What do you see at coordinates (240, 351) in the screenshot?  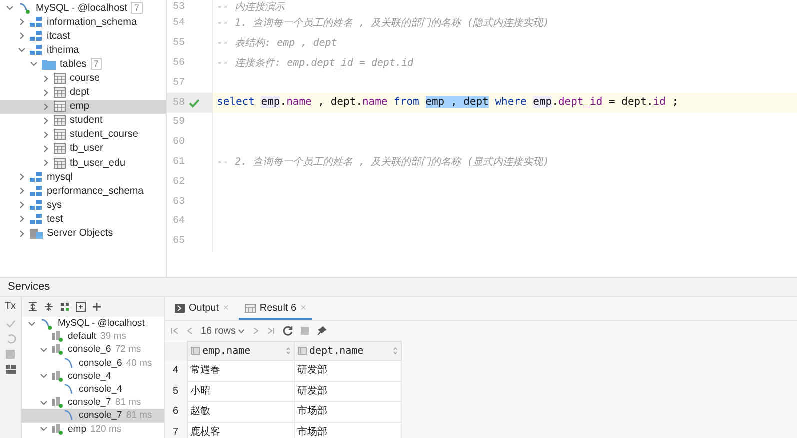 I see `column-header: emp.name` at bounding box center [240, 351].